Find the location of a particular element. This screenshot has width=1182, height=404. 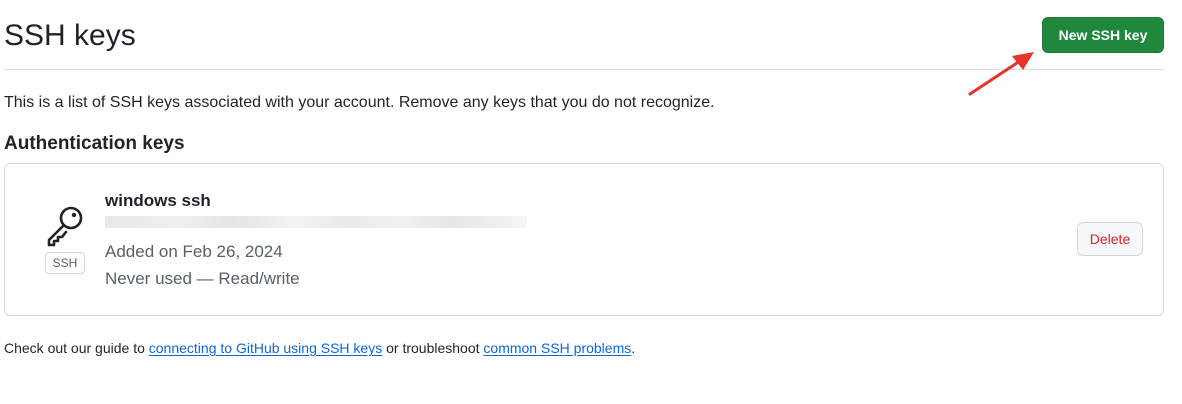

key-added-date: Added on Feb 26, 2024 is located at coordinates (194, 251).